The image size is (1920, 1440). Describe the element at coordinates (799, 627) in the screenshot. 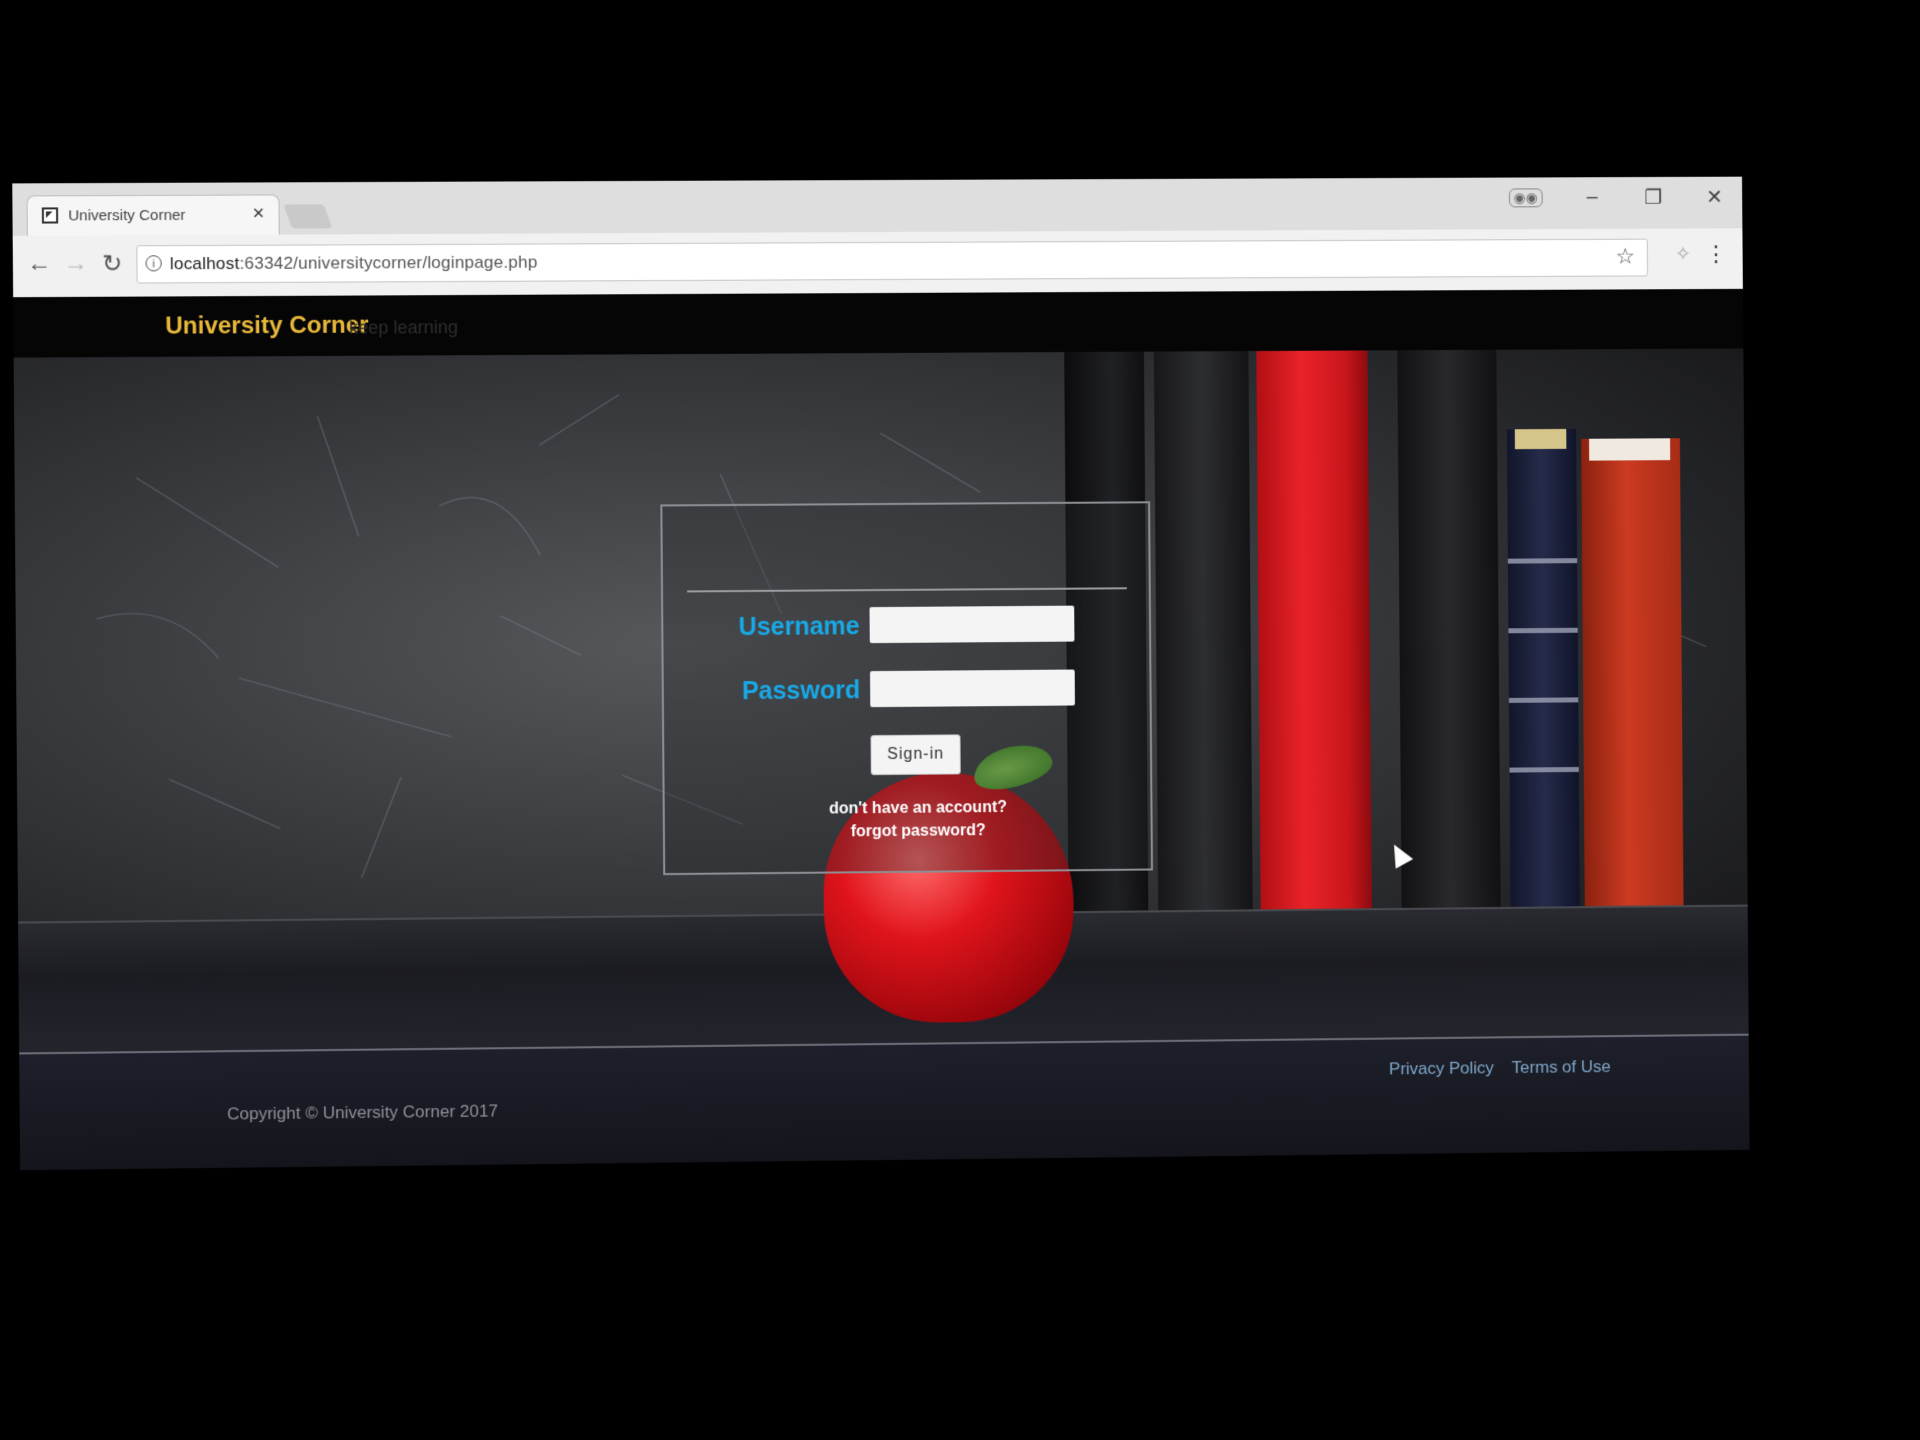

I see `username-label: Username` at that location.